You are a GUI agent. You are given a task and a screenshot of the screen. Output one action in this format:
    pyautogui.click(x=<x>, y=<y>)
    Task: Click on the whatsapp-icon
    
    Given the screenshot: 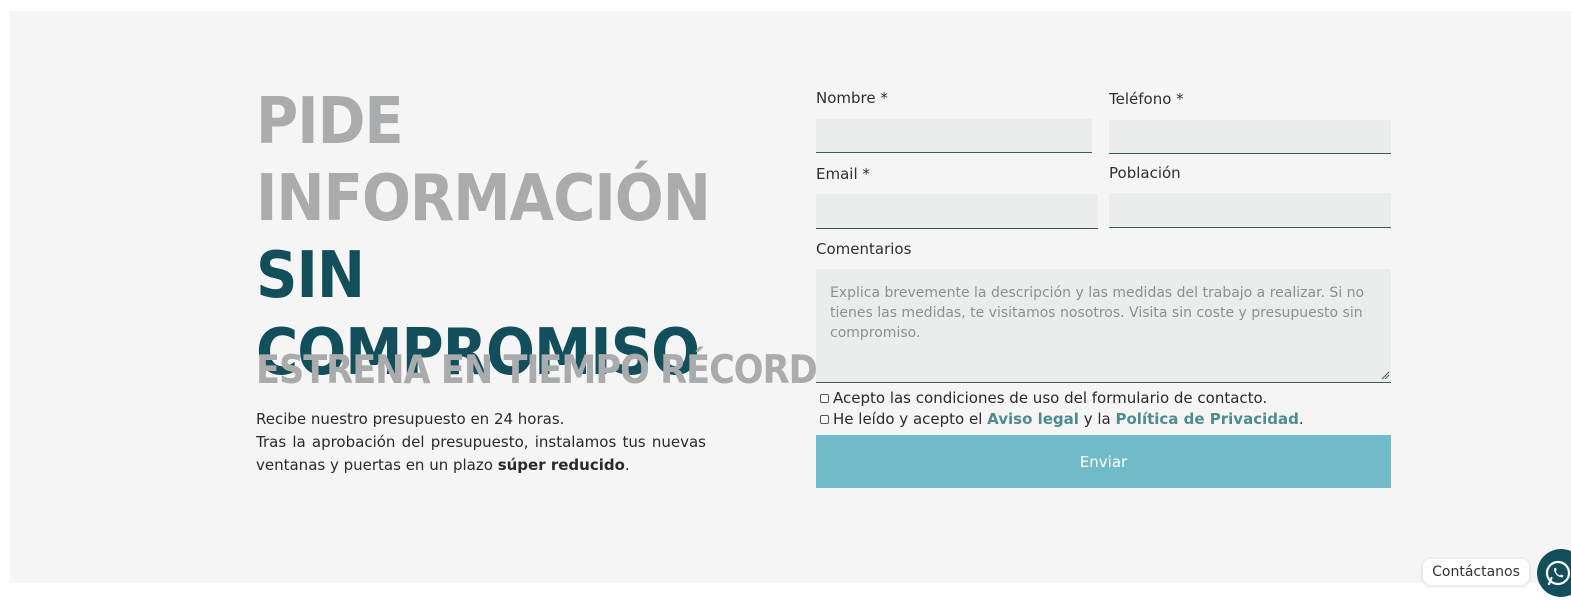 What is the action you would take?
    pyautogui.click(x=1558, y=573)
    